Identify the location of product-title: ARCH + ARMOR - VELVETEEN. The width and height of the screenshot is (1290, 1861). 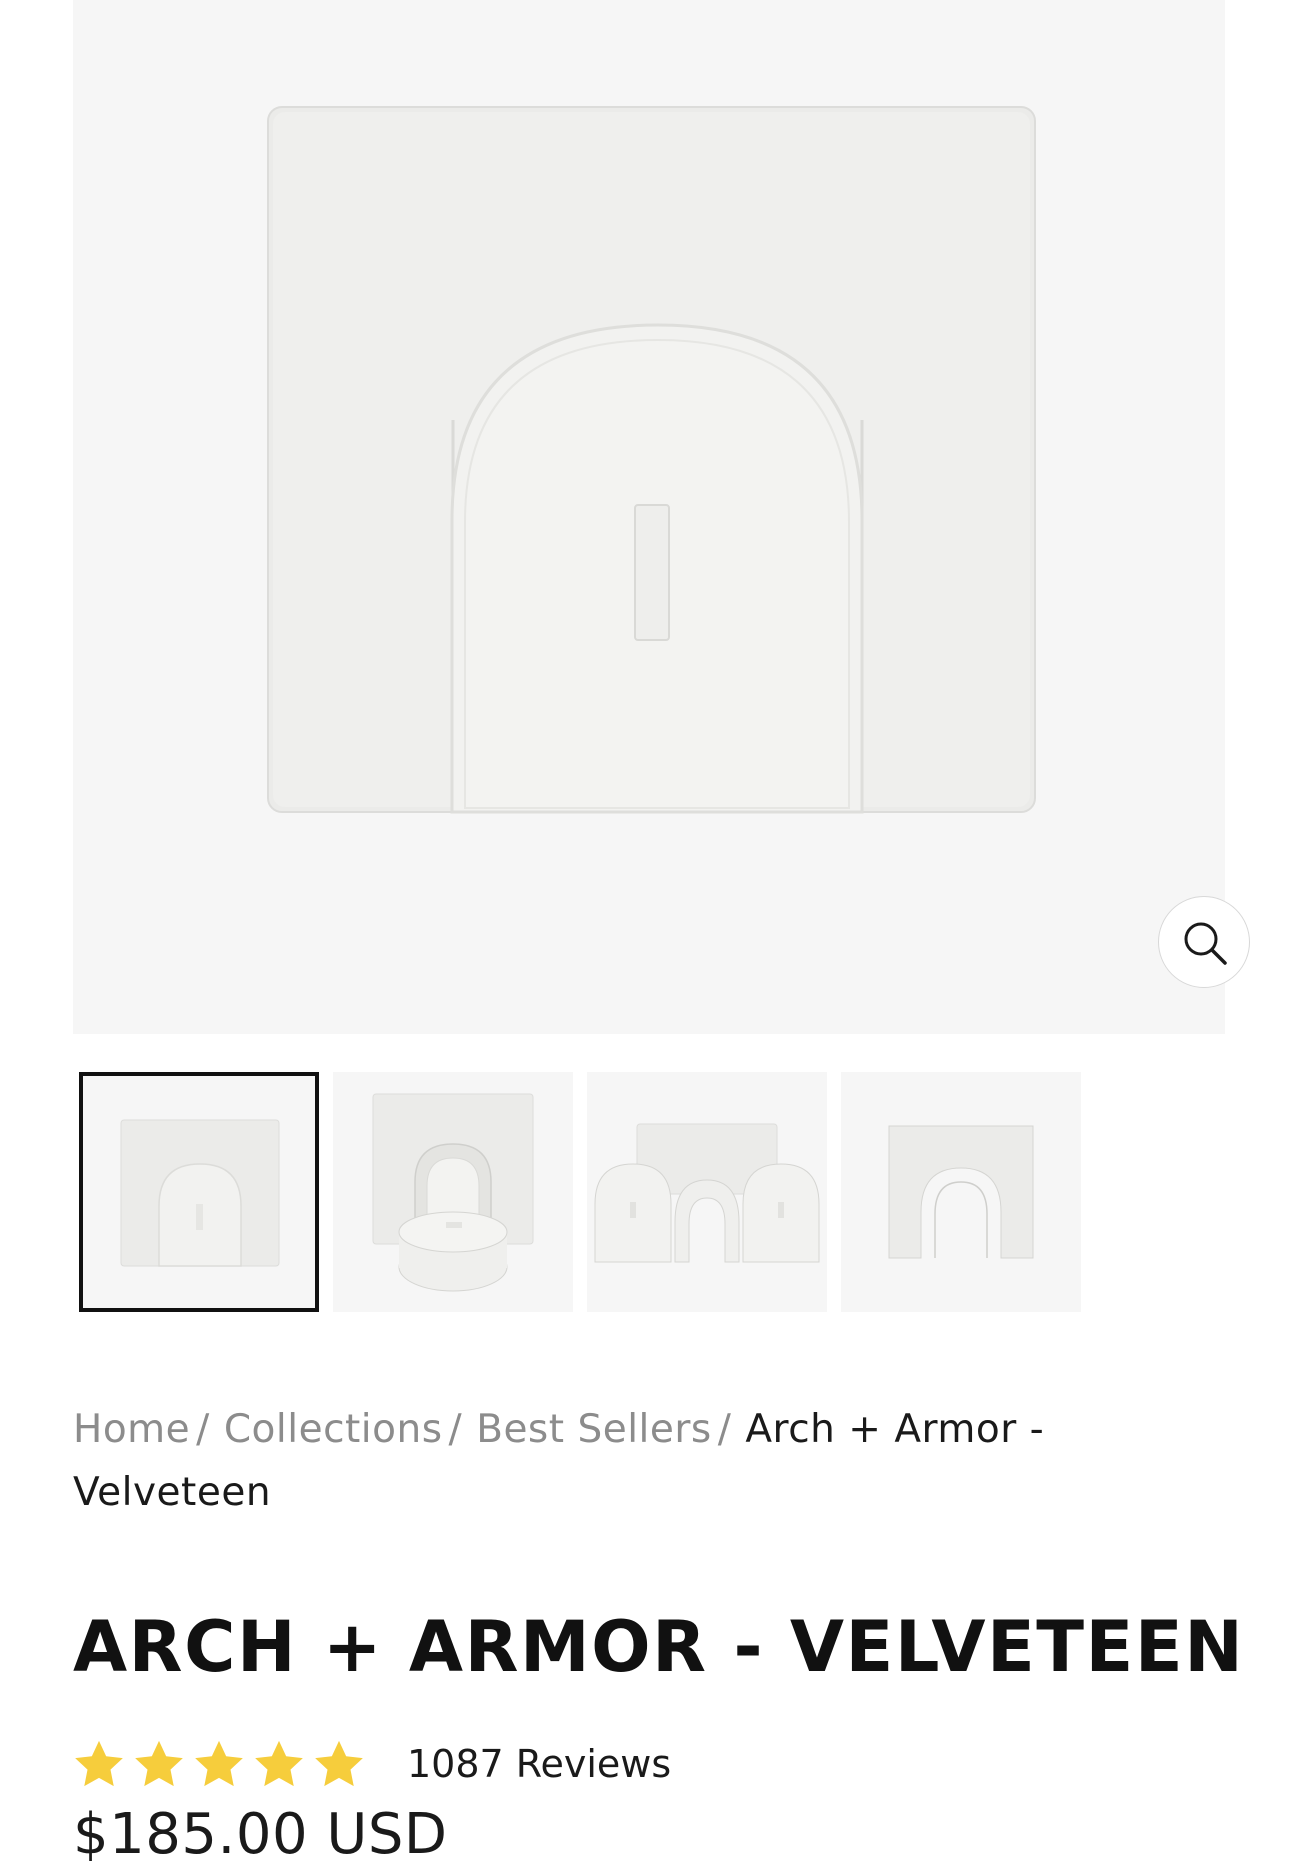
(659, 1647).